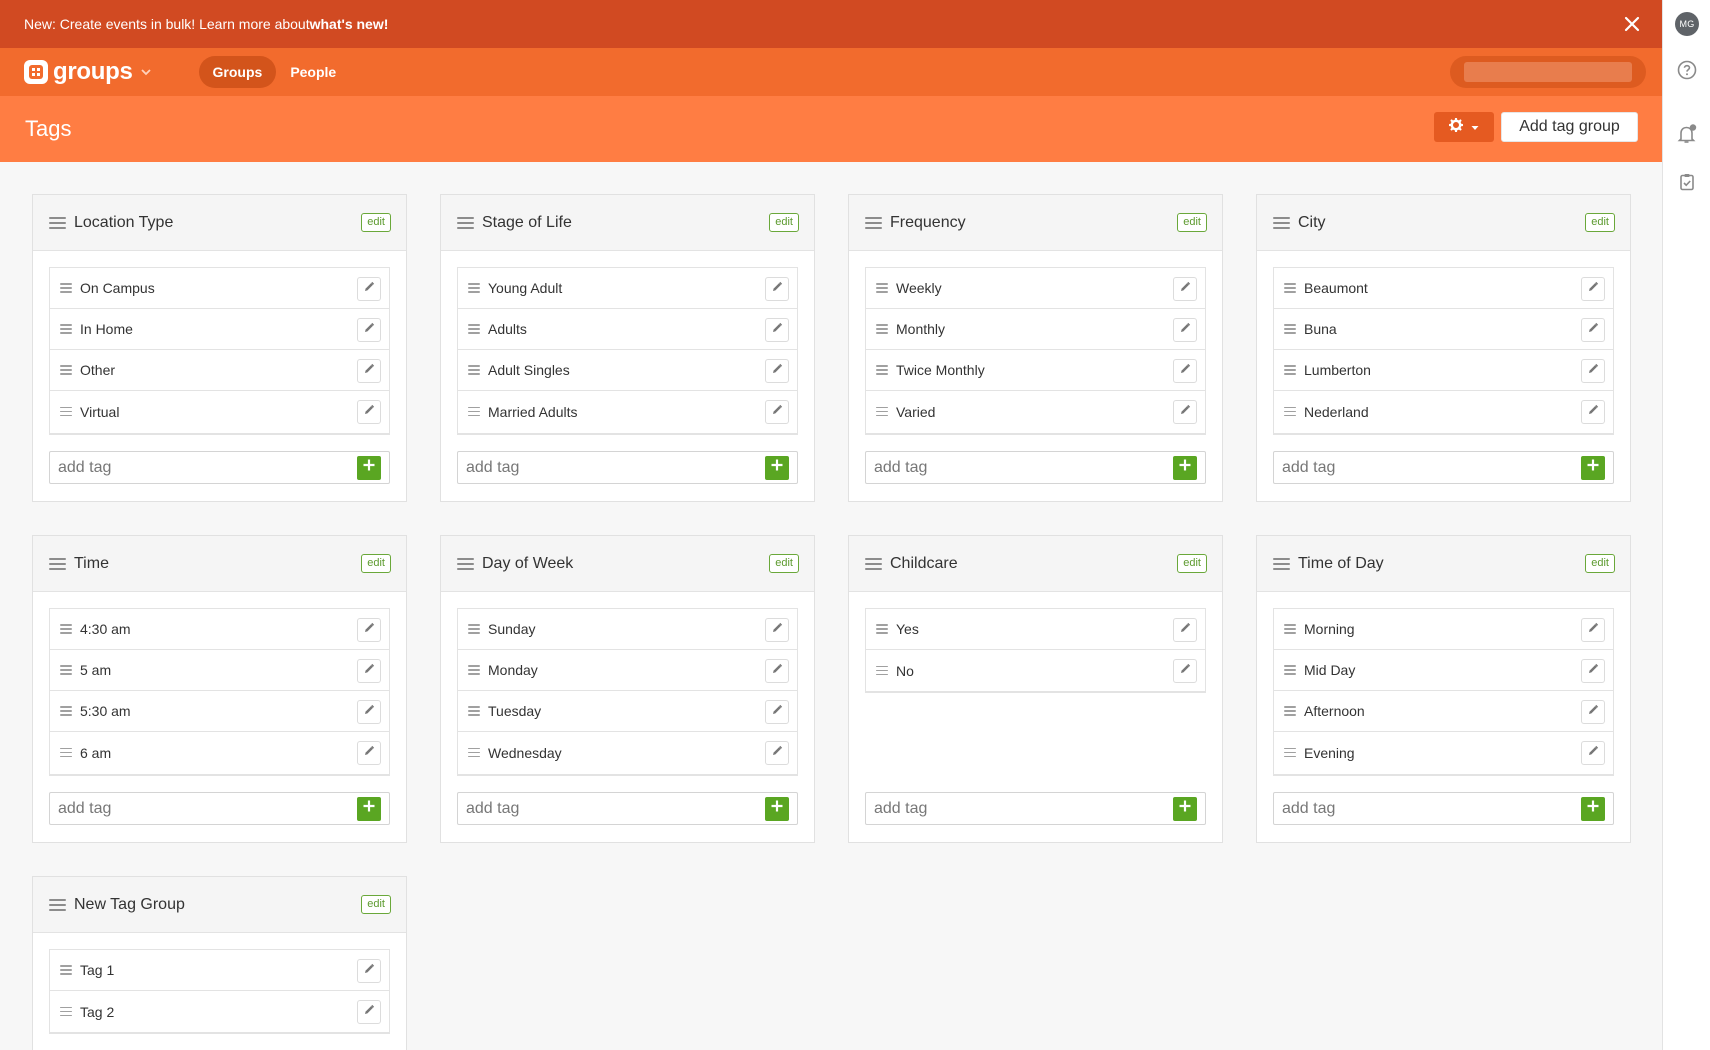  What do you see at coordinates (87, 72) in the screenshot?
I see `app-switcher: groups` at bounding box center [87, 72].